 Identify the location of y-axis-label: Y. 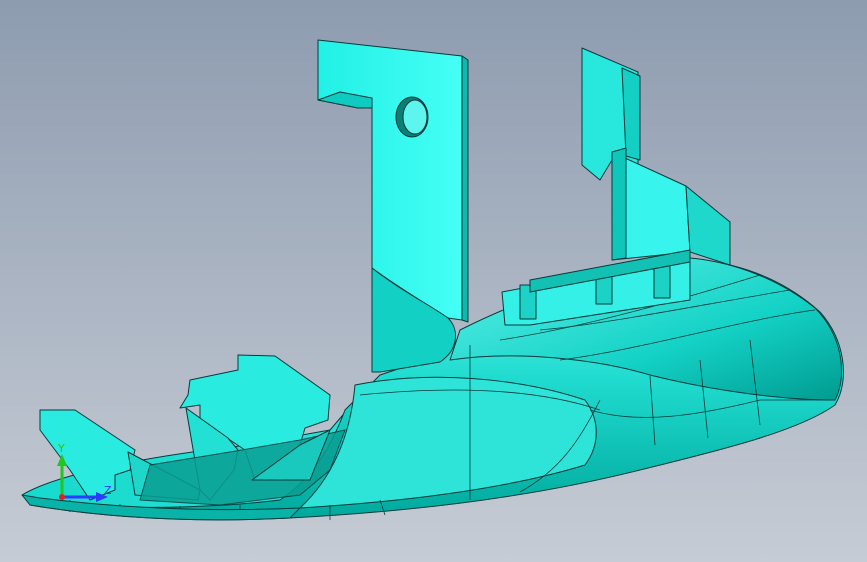
(61, 448).